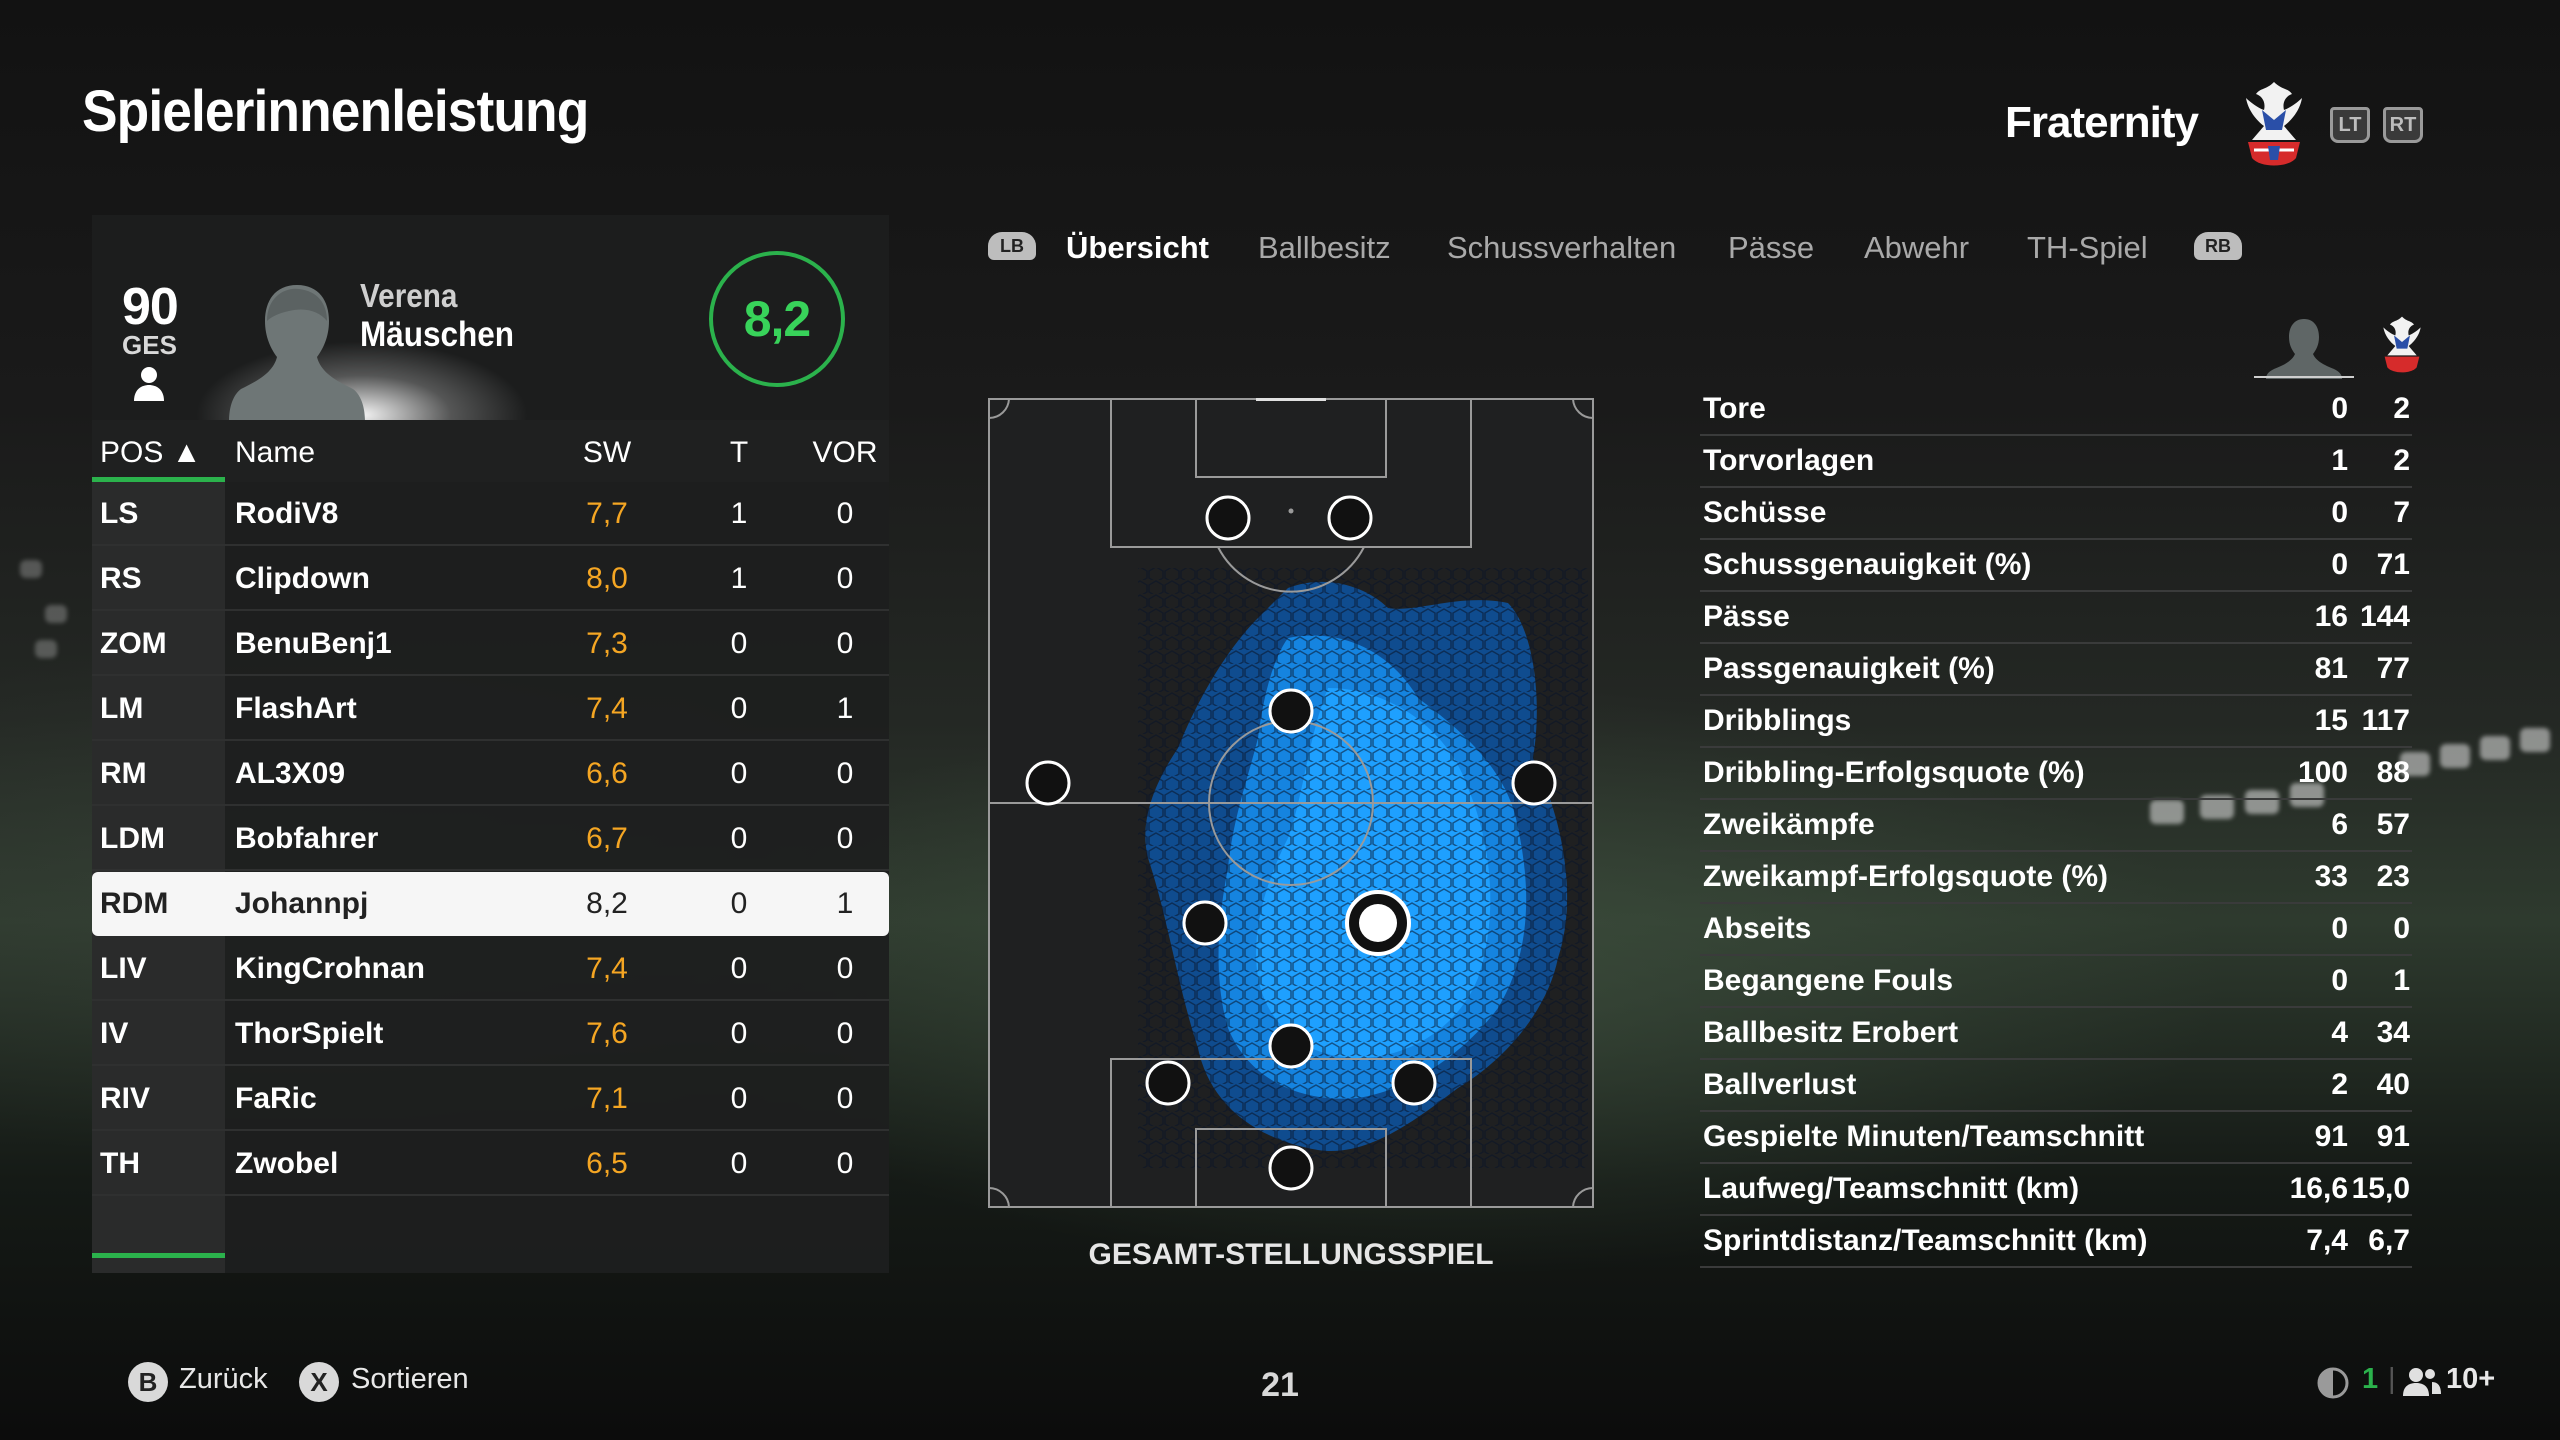 This screenshot has height=1440, width=2560. Describe the element at coordinates (1291, 1254) in the screenshot. I see `pitch-caption: GESAMT-STELLUNGSSPIEL` at that location.